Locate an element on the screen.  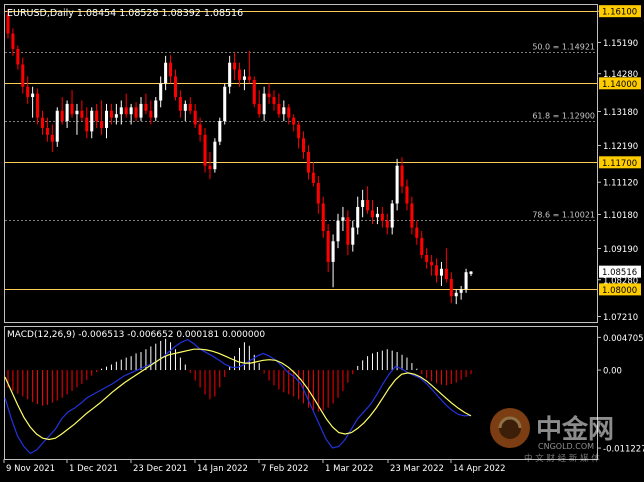
price-tick-label: 1.07210 is located at coordinates (620, 318).